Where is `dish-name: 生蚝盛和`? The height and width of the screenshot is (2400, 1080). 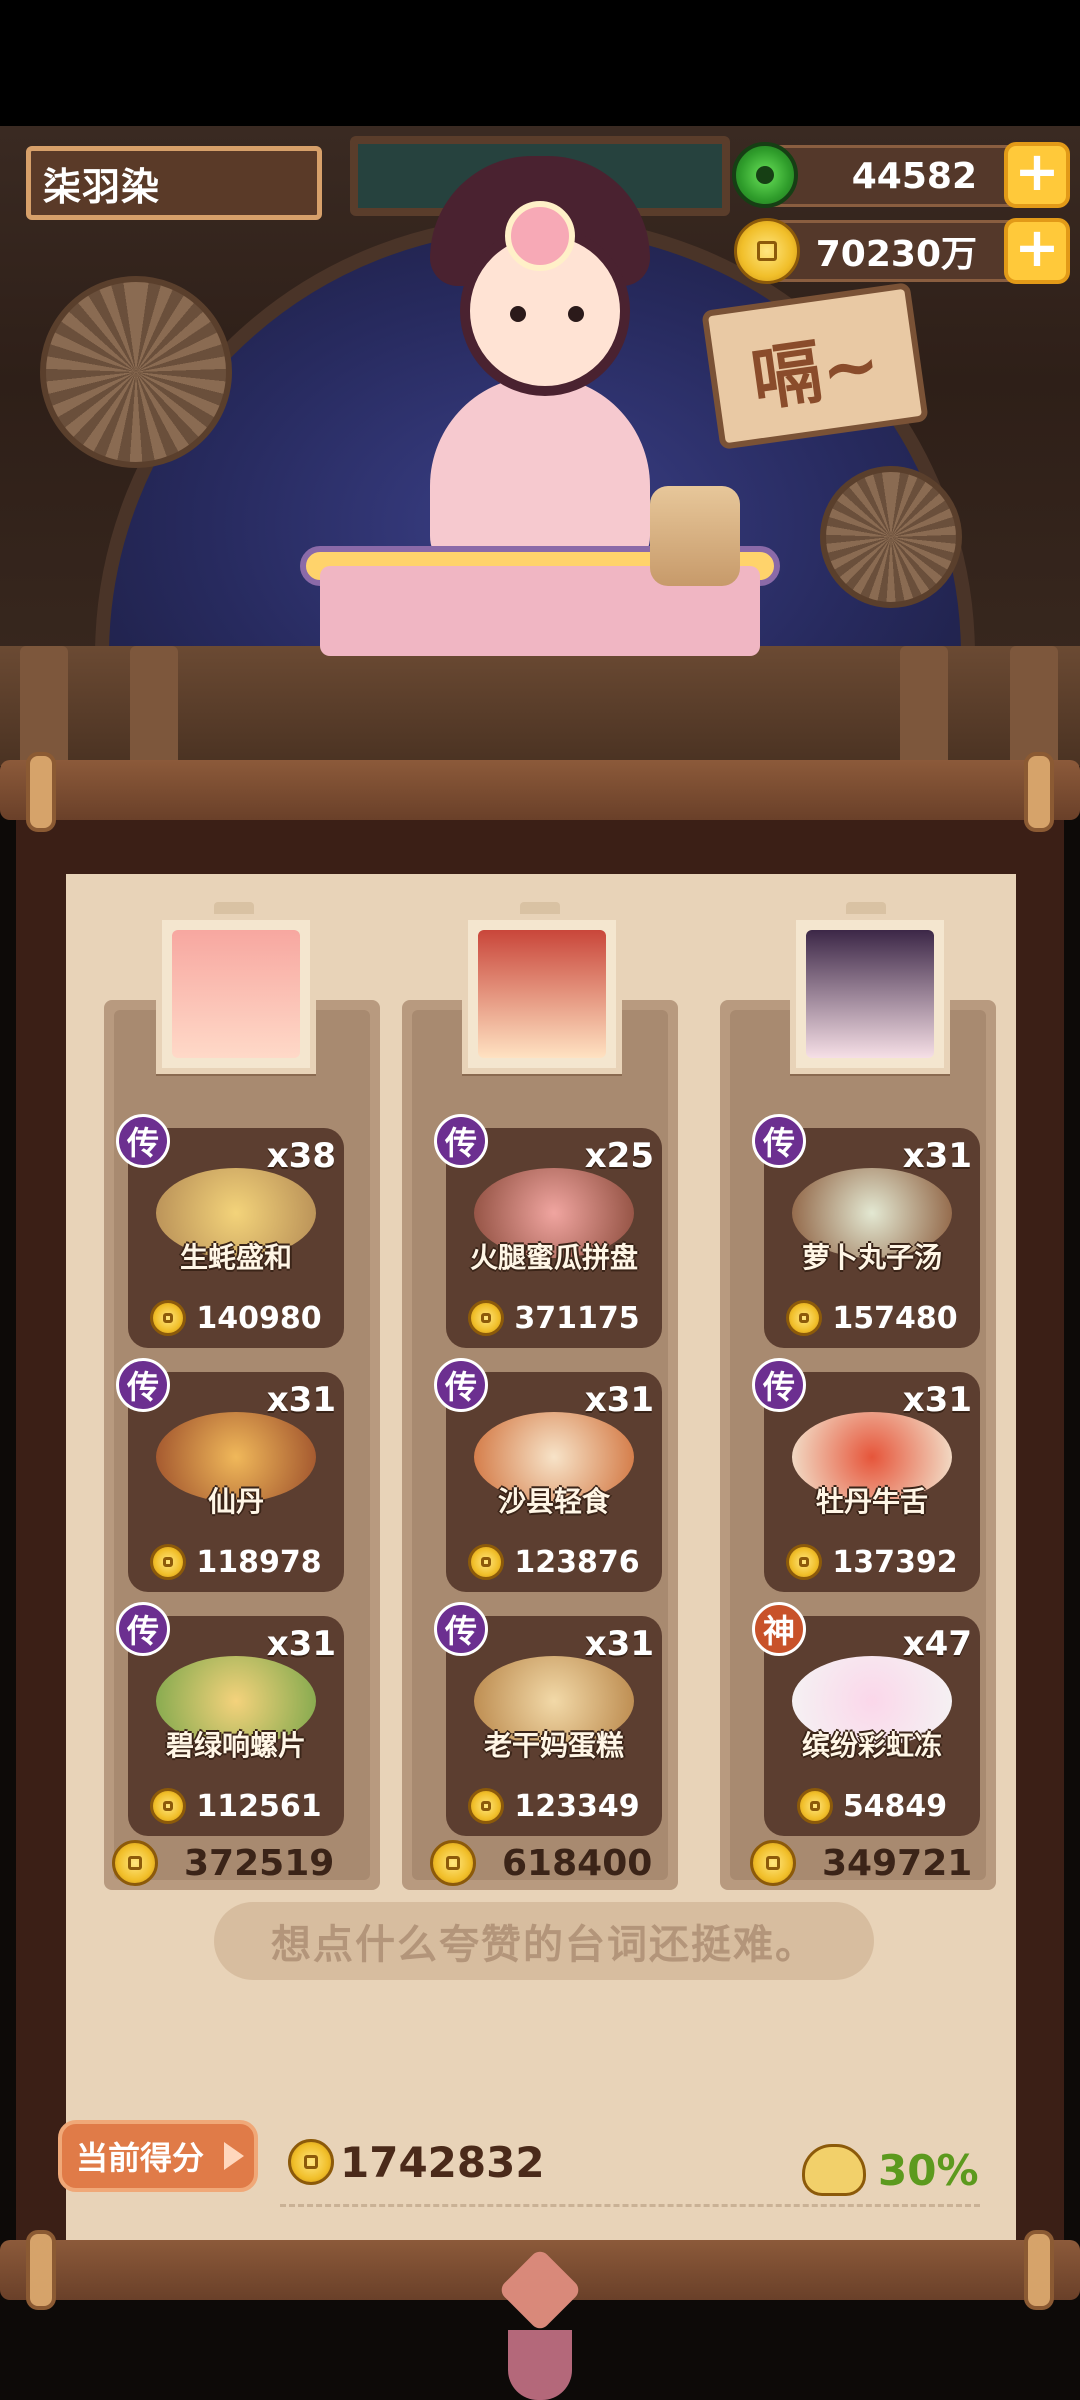
dish-name: 生蚝盛和 is located at coordinates (235, 1257).